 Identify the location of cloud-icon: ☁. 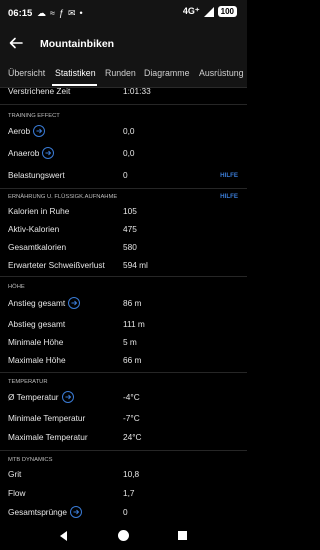
(41, 13).